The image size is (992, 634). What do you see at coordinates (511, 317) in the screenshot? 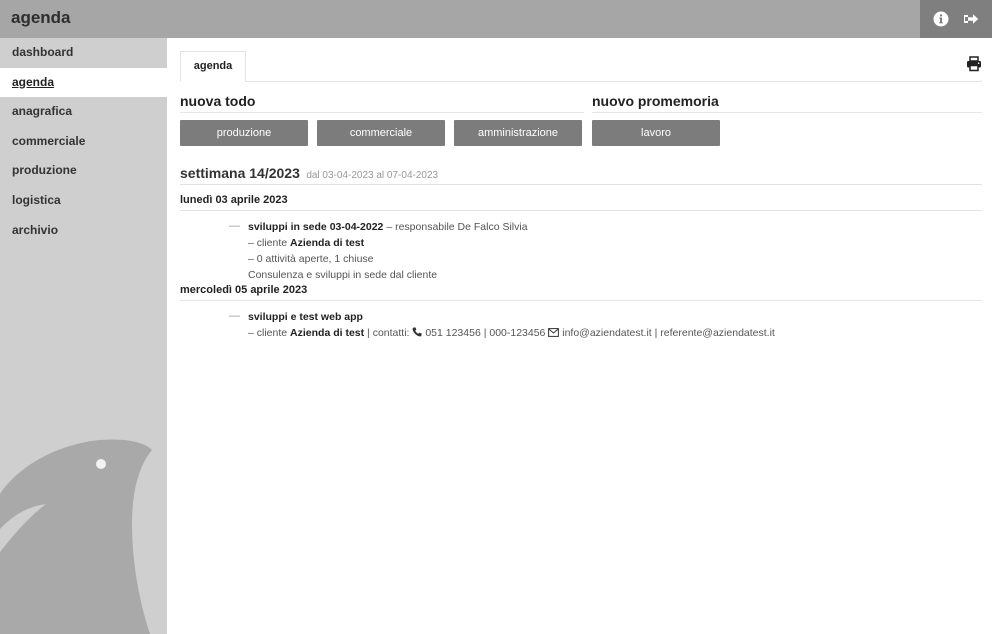
I see `event-title-line: sviluppi e test web app` at bounding box center [511, 317].